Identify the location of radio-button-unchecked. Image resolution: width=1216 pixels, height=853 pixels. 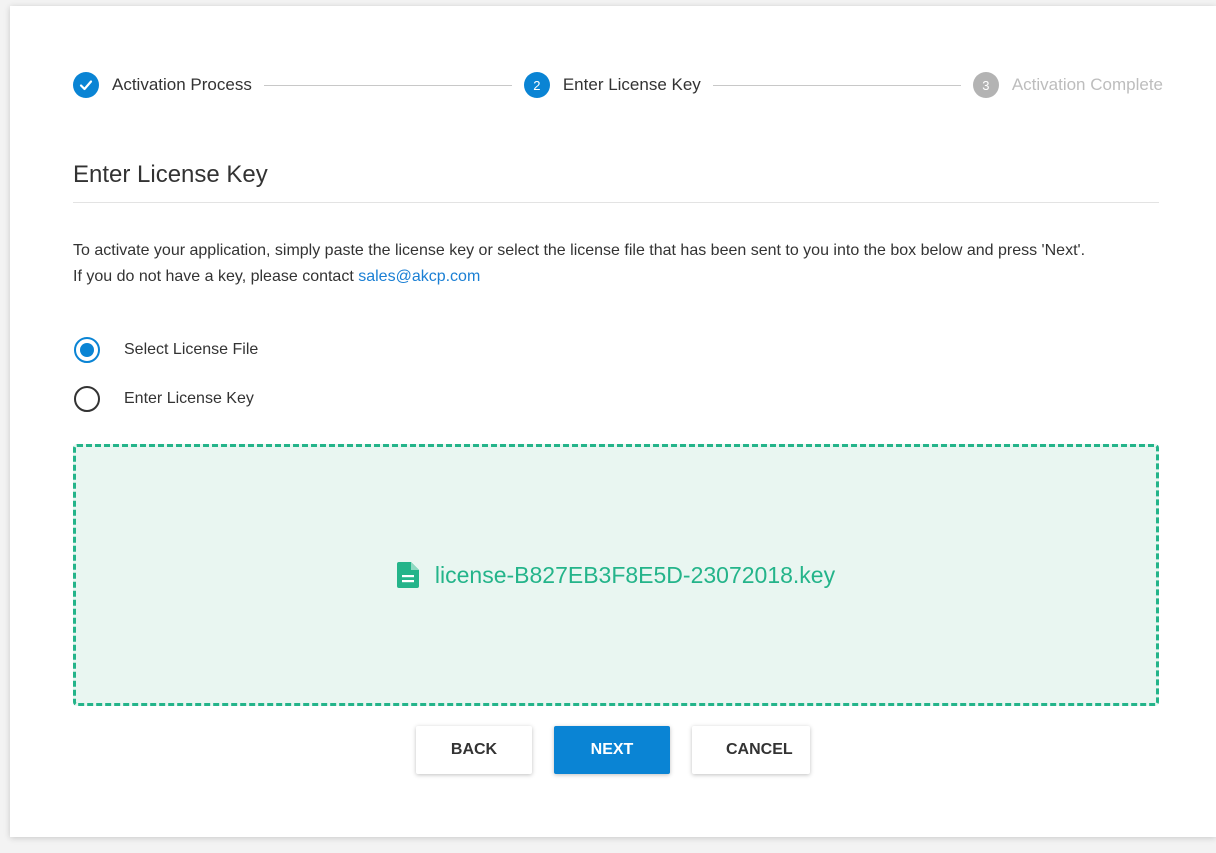
(87, 399).